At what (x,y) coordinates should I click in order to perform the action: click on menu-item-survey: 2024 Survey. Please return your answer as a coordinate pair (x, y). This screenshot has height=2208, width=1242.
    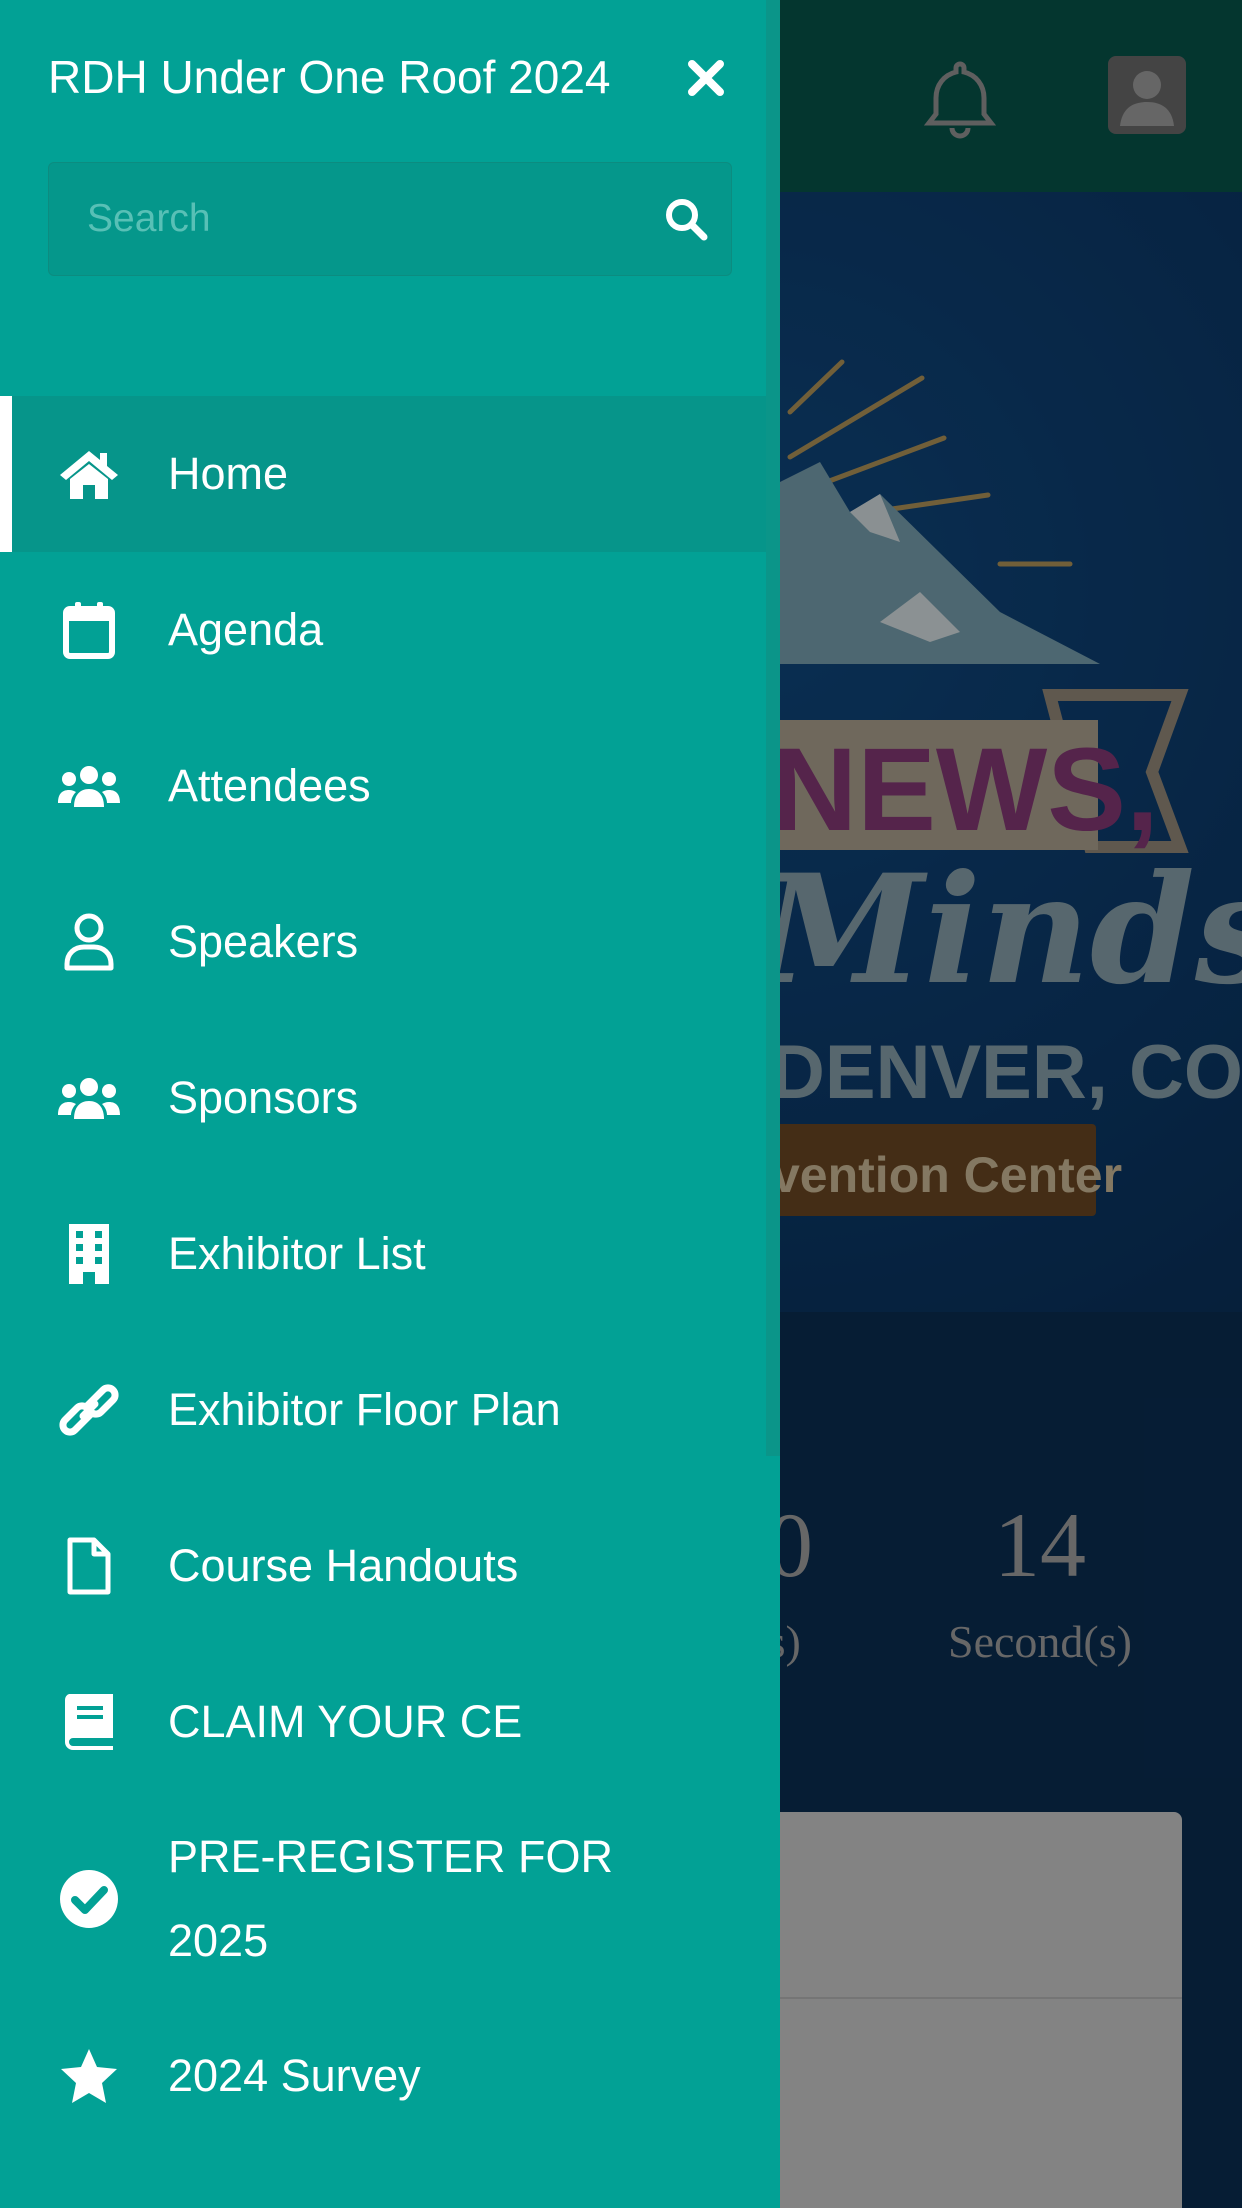
    Looking at the image, I should click on (383, 2076).